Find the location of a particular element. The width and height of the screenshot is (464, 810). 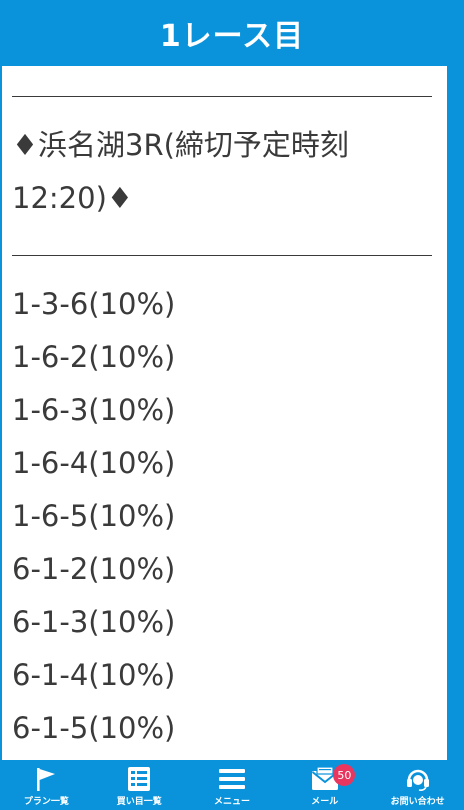

bet-item: 6-1-2(10%) is located at coordinates (94, 569).